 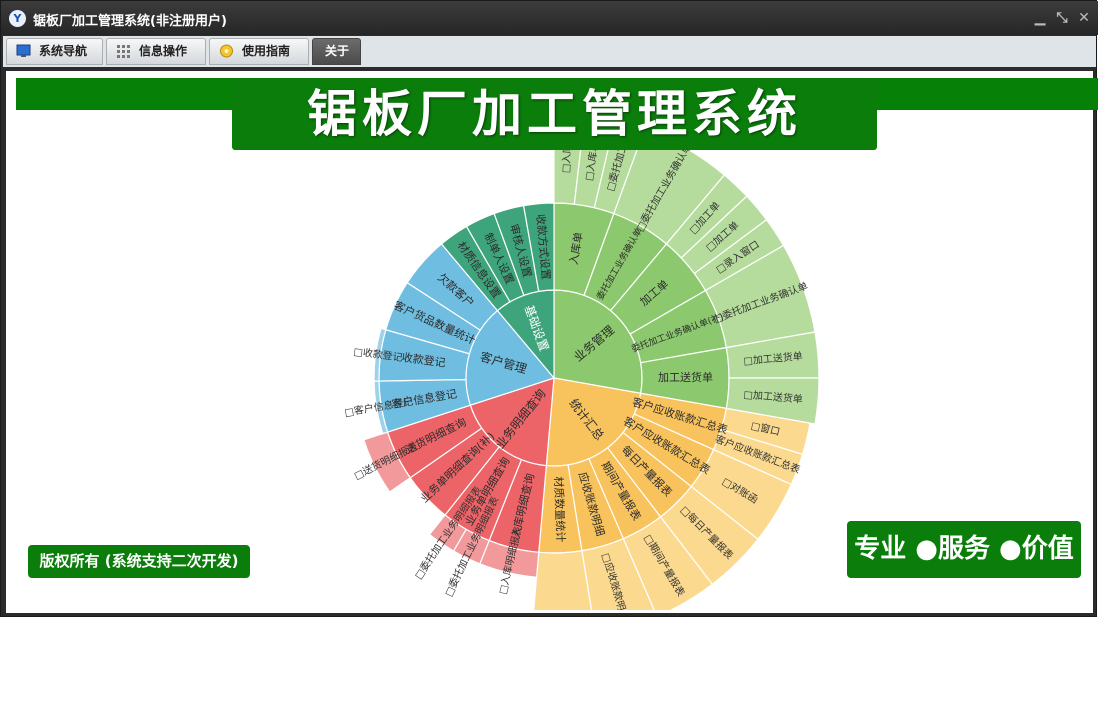 I want to click on slogan-badge: 专业 ●服务 ●价值, so click(x=964, y=549).